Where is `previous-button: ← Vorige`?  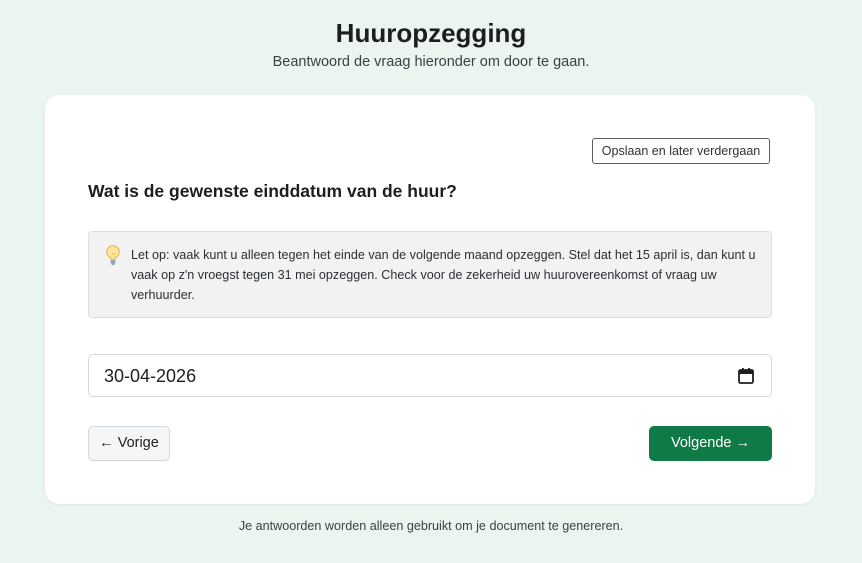
previous-button: ← Vorige is located at coordinates (129, 443).